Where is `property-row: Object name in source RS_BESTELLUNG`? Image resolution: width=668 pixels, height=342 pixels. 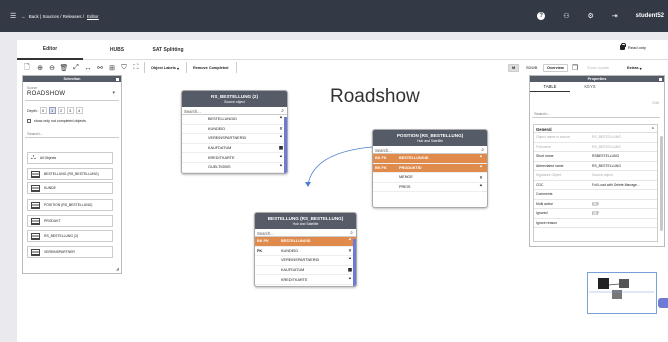 property-row: Object name in source RS_BESTELLUNG is located at coordinates (595, 138).